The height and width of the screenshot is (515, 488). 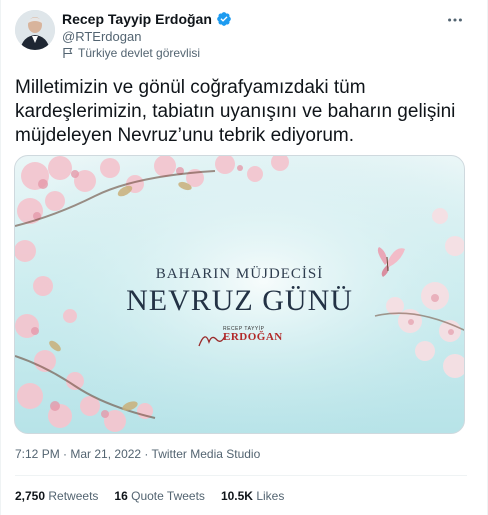 What do you see at coordinates (68, 53) in the screenshot?
I see `flag-icon` at bounding box center [68, 53].